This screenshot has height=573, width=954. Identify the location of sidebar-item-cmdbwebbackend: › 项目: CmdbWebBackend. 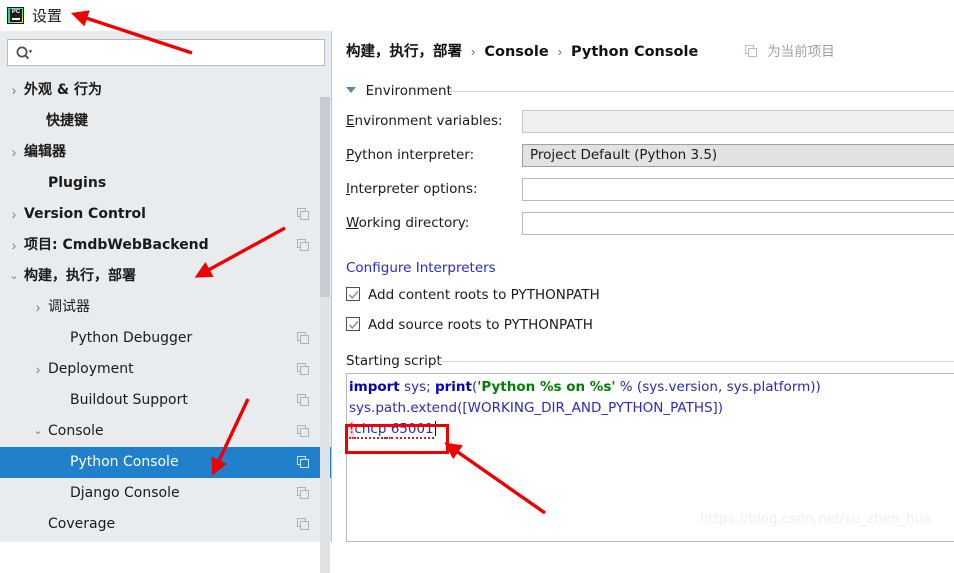
(166, 245).